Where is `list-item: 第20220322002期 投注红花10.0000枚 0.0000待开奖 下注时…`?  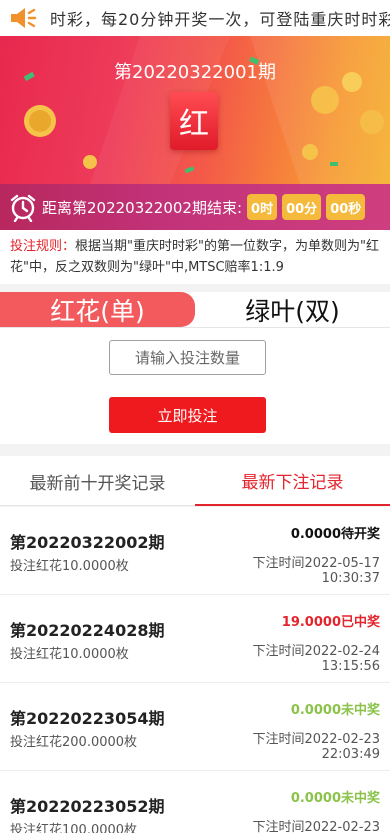 list-item: 第20220322002期 投注红花10.0000枚 0.0000待开奖 下注时… is located at coordinates (195, 551).